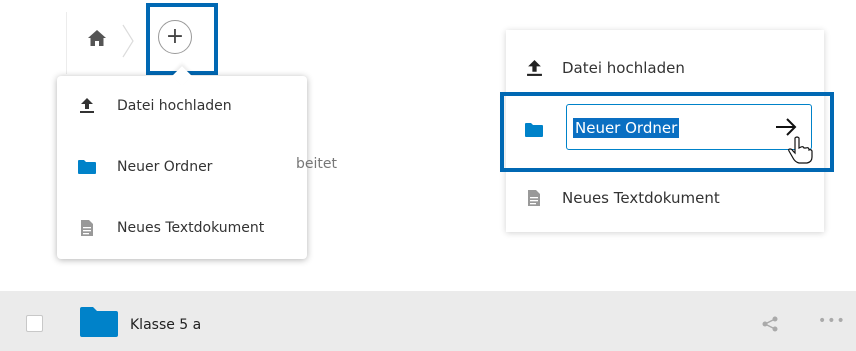 This screenshot has height=351, width=856. I want to click on share-icon, so click(770, 324).